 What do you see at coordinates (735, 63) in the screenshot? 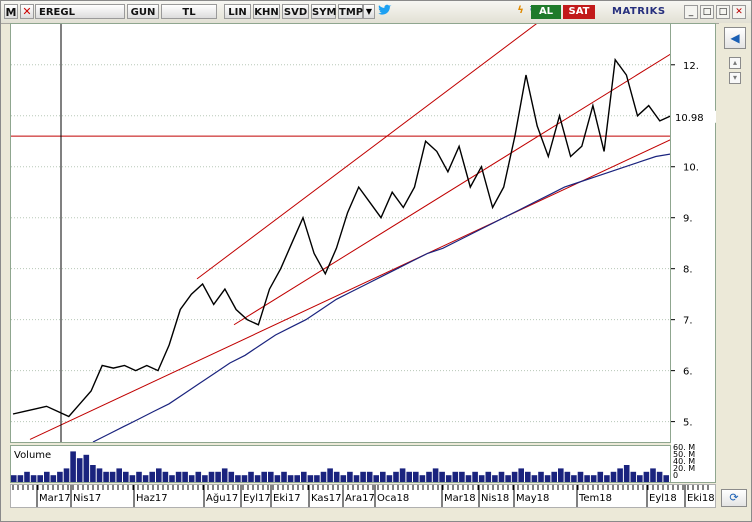
I see `scroll-up-icon: ▴` at bounding box center [735, 63].